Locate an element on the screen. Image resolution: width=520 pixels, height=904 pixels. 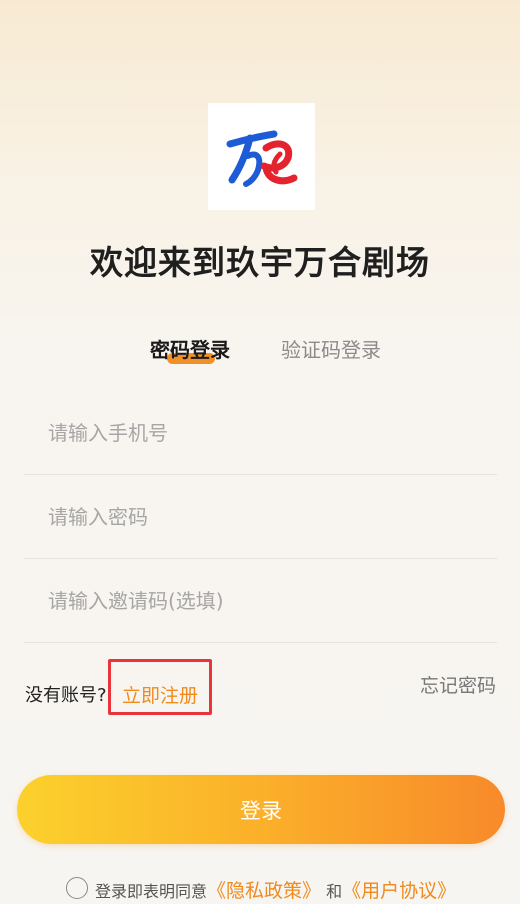
forgot-password-link: 忘记密码 is located at coordinates (458, 684).